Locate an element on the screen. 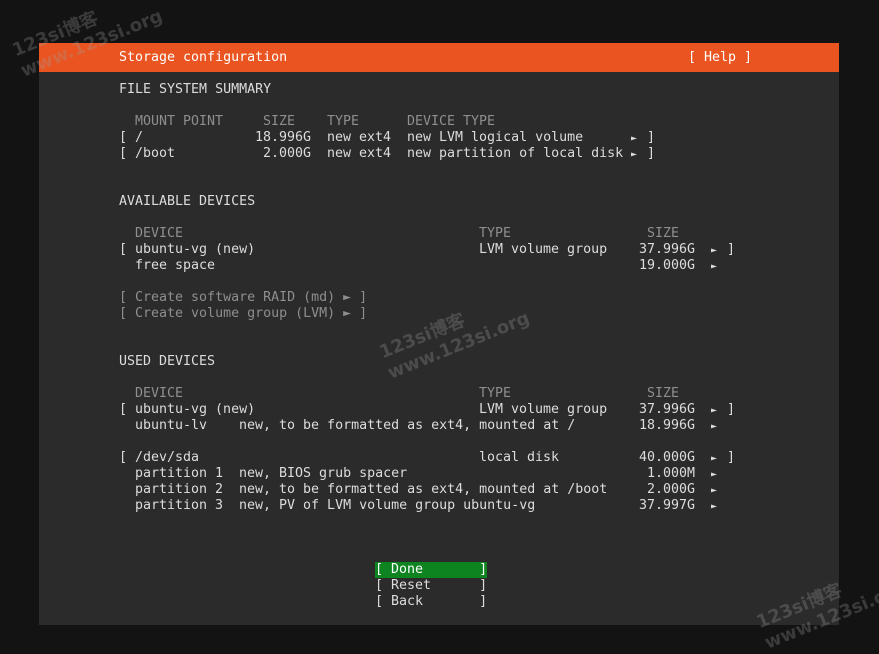  used-devices-heading: USED DEVICES is located at coordinates (167, 361).